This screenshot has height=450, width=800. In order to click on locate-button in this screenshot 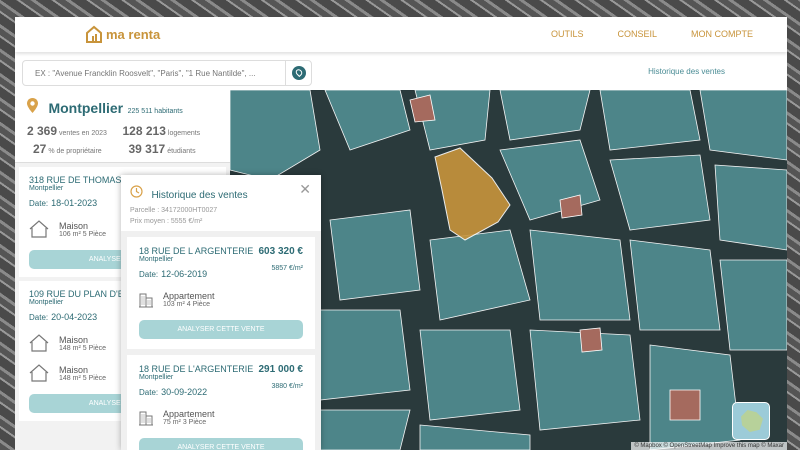, I will do `click(298, 73)`.